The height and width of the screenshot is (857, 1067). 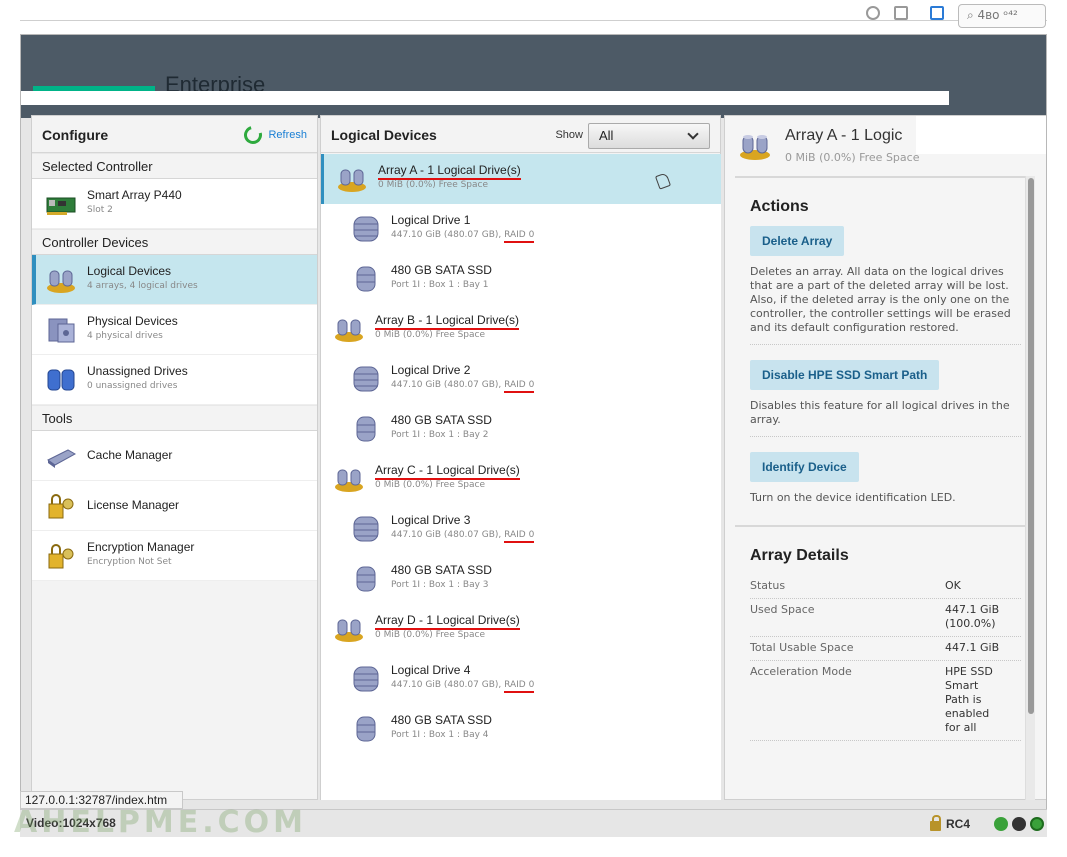 I want to click on physical-drive-row: 480 GB SATA SSD Port 1I : Box 1 : Bay 4, so click(x=521, y=729).